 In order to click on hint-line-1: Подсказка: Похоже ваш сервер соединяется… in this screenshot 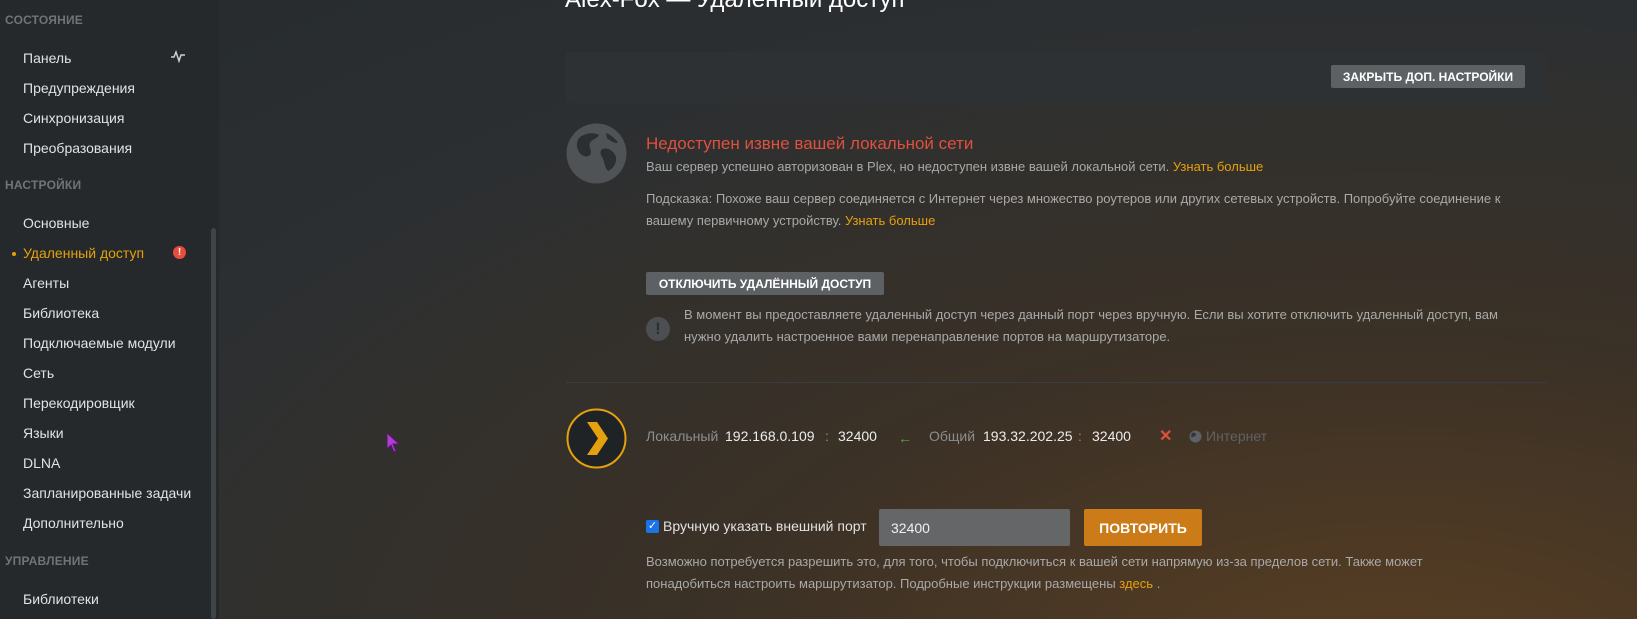, I will do `click(1073, 198)`.